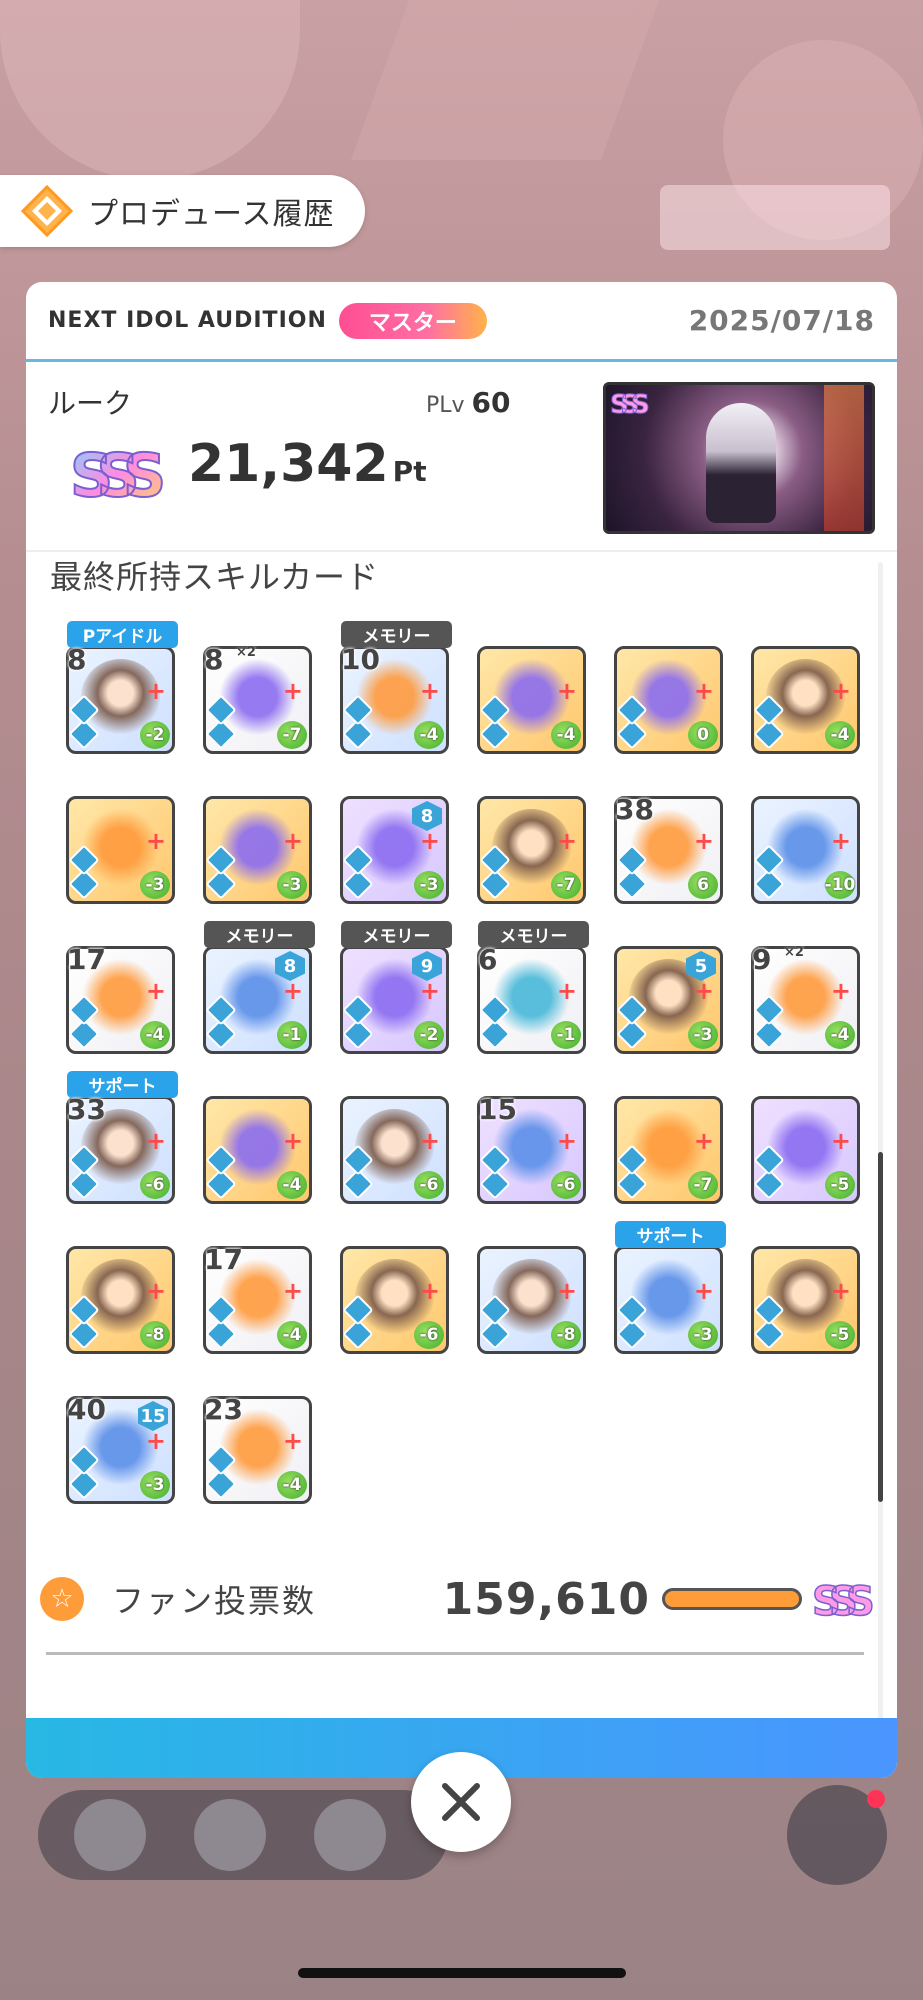  Describe the element at coordinates (876, 1799) in the screenshot. I see `notification-badge` at that location.